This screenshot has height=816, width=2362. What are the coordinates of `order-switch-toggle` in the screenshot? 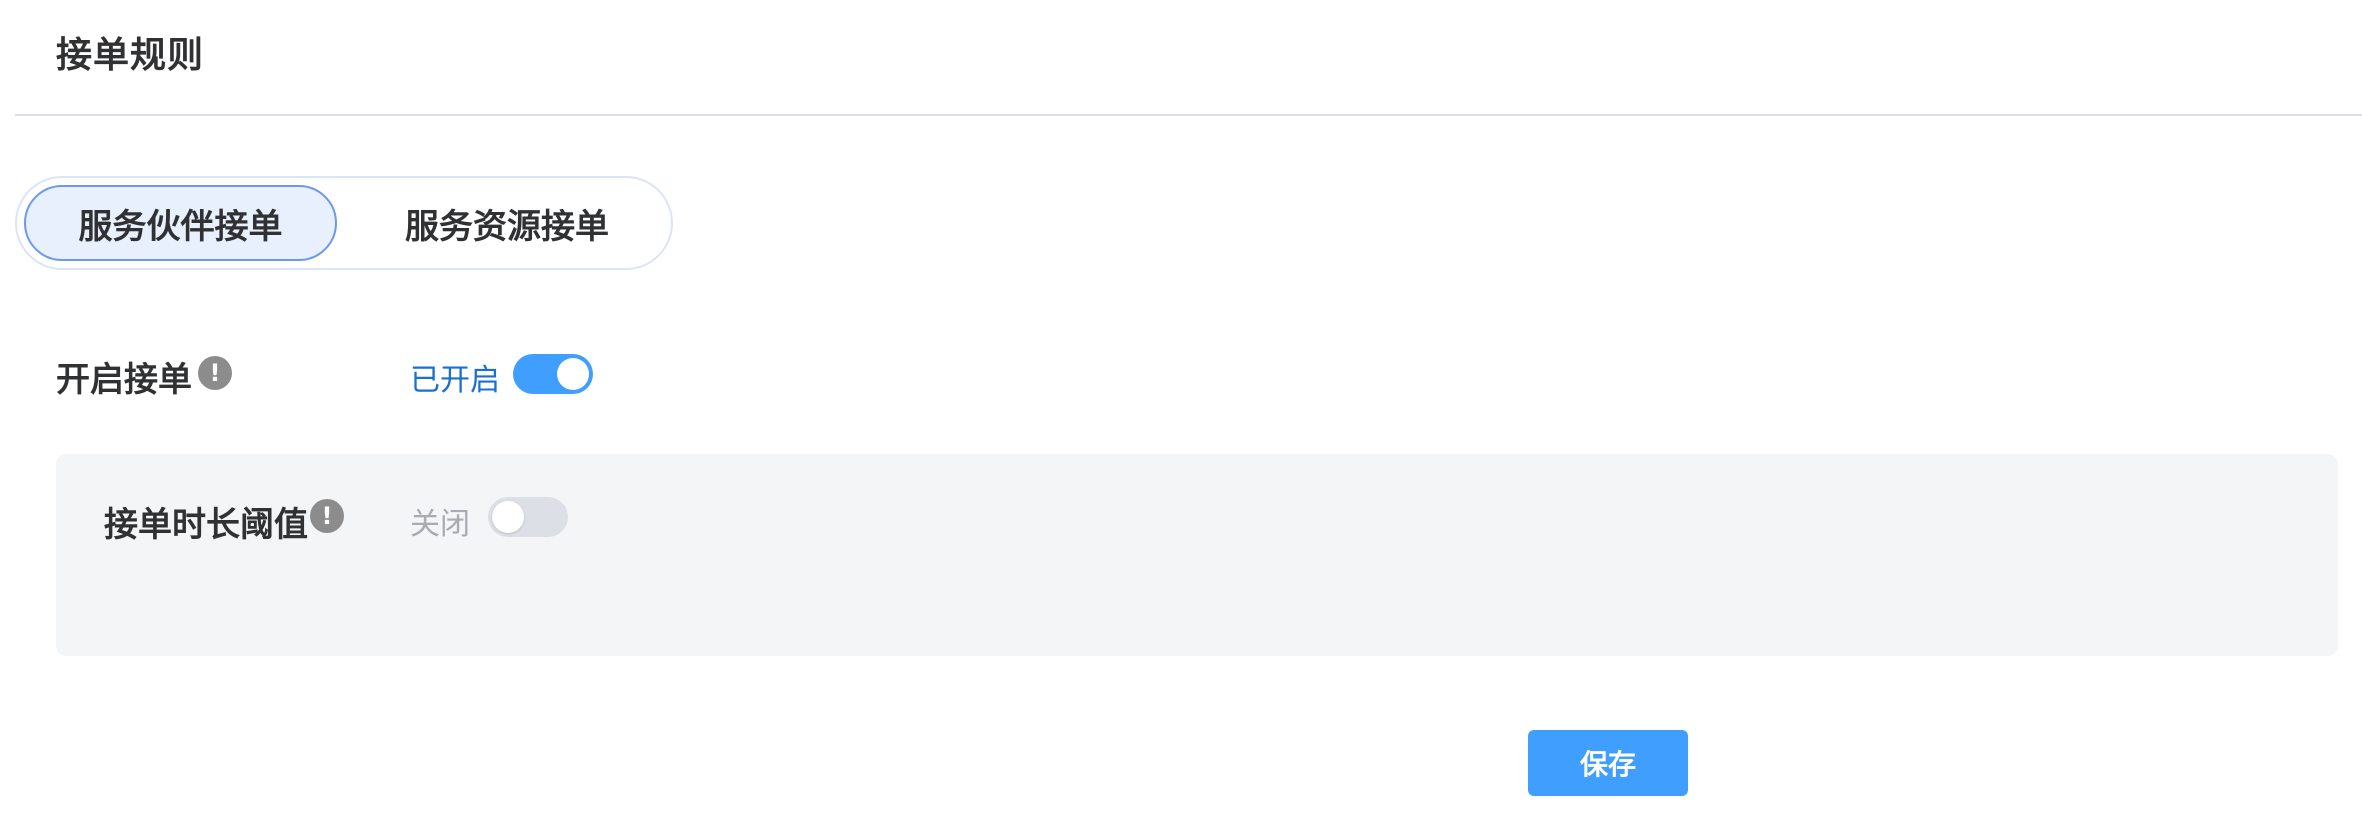 It's located at (553, 374).